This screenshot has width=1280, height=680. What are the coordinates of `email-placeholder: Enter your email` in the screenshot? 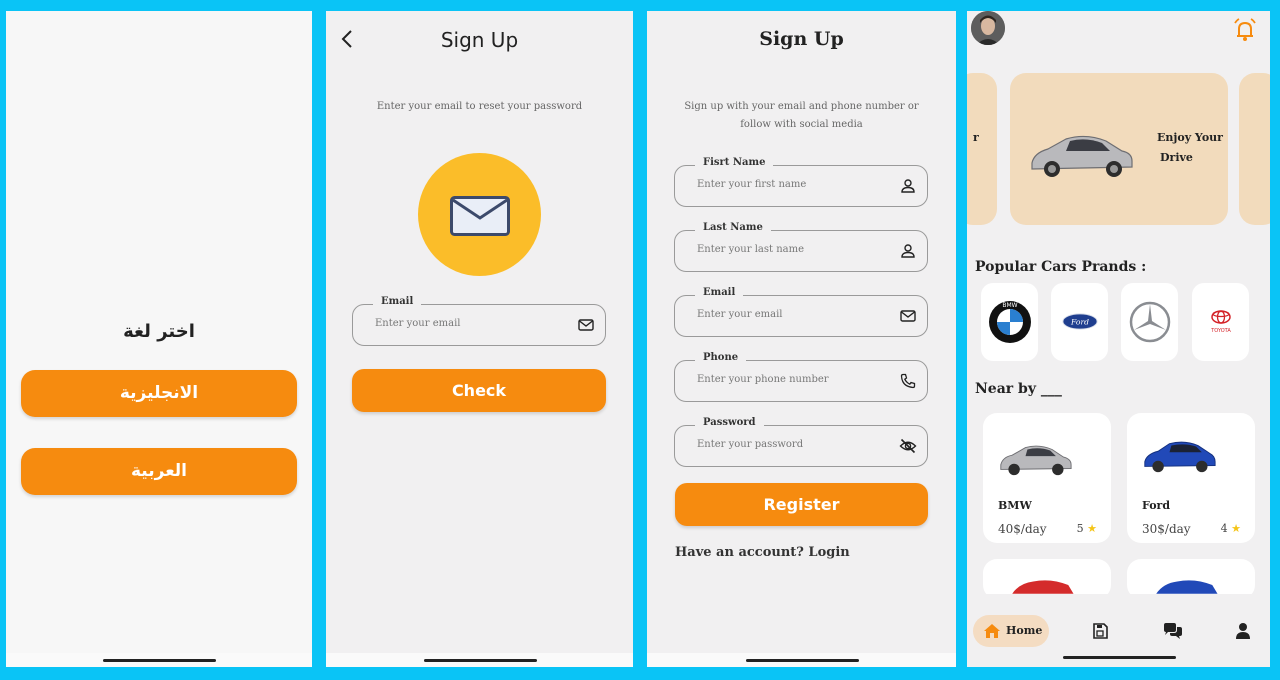 It's located at (418, 323).